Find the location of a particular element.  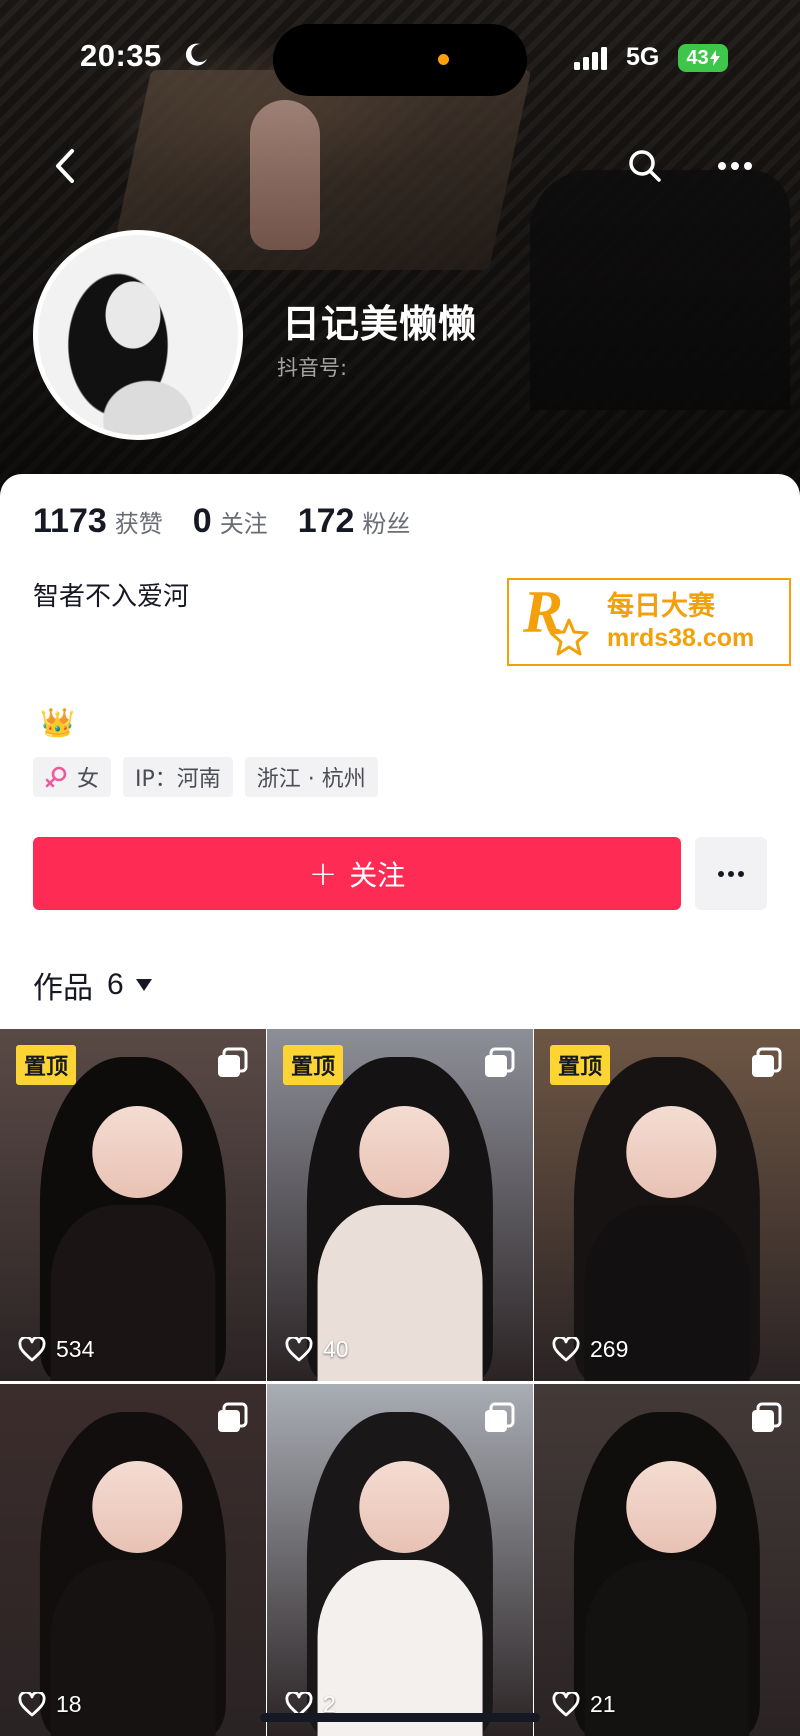

gender-label: 女 is located at coordinates (88, 779).